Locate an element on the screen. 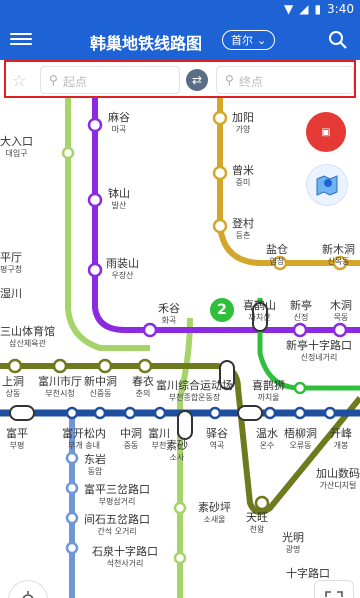 The height and width of the screenshot is (598, 360). station-label: 木洞 목동 is located at coordinates (341, 312).